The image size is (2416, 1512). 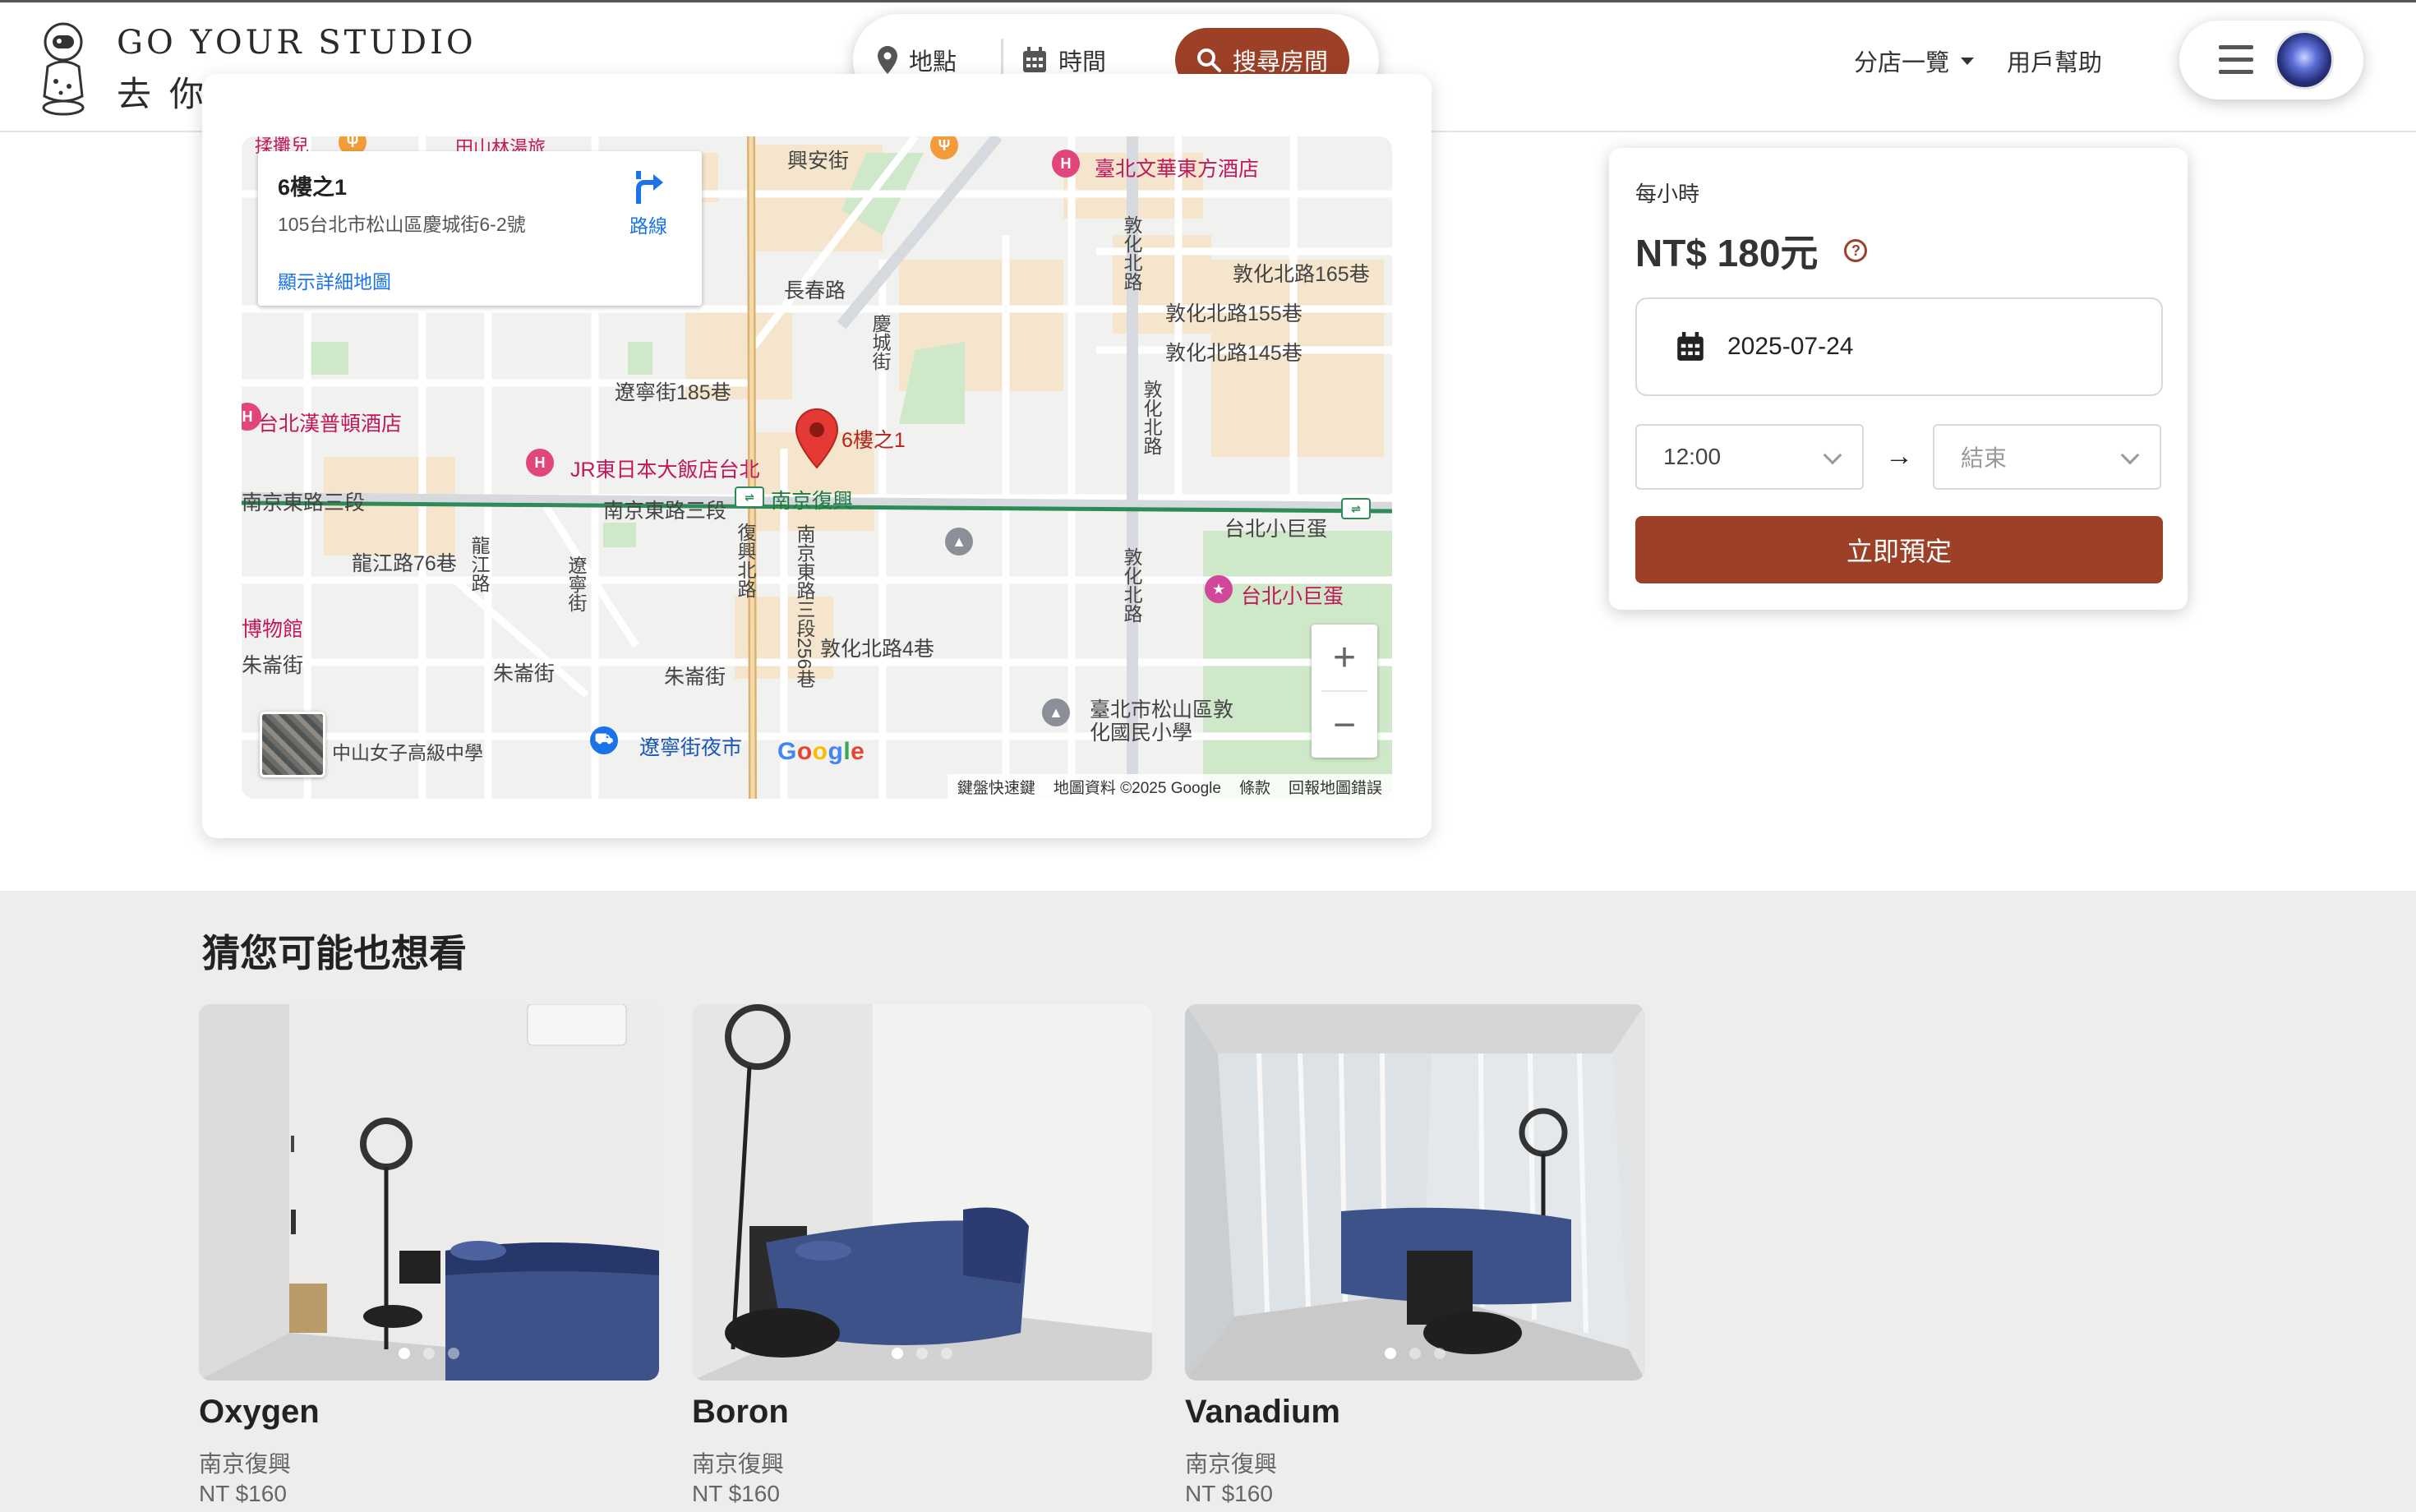 I want to click on zoom-out-button: −, so click(x=1345, y=725).